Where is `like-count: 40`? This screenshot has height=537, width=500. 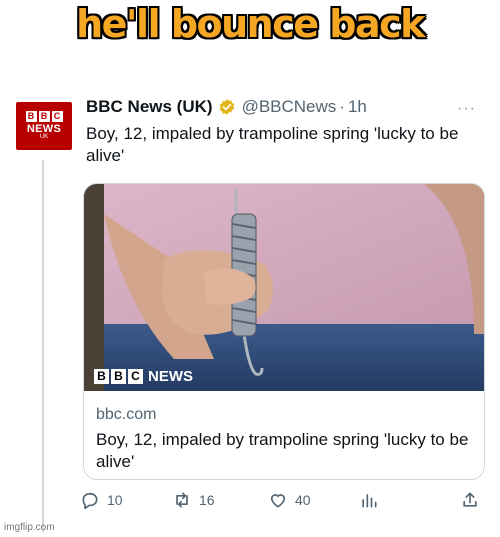
like-count: 40 is located at coordinates (303, 500).